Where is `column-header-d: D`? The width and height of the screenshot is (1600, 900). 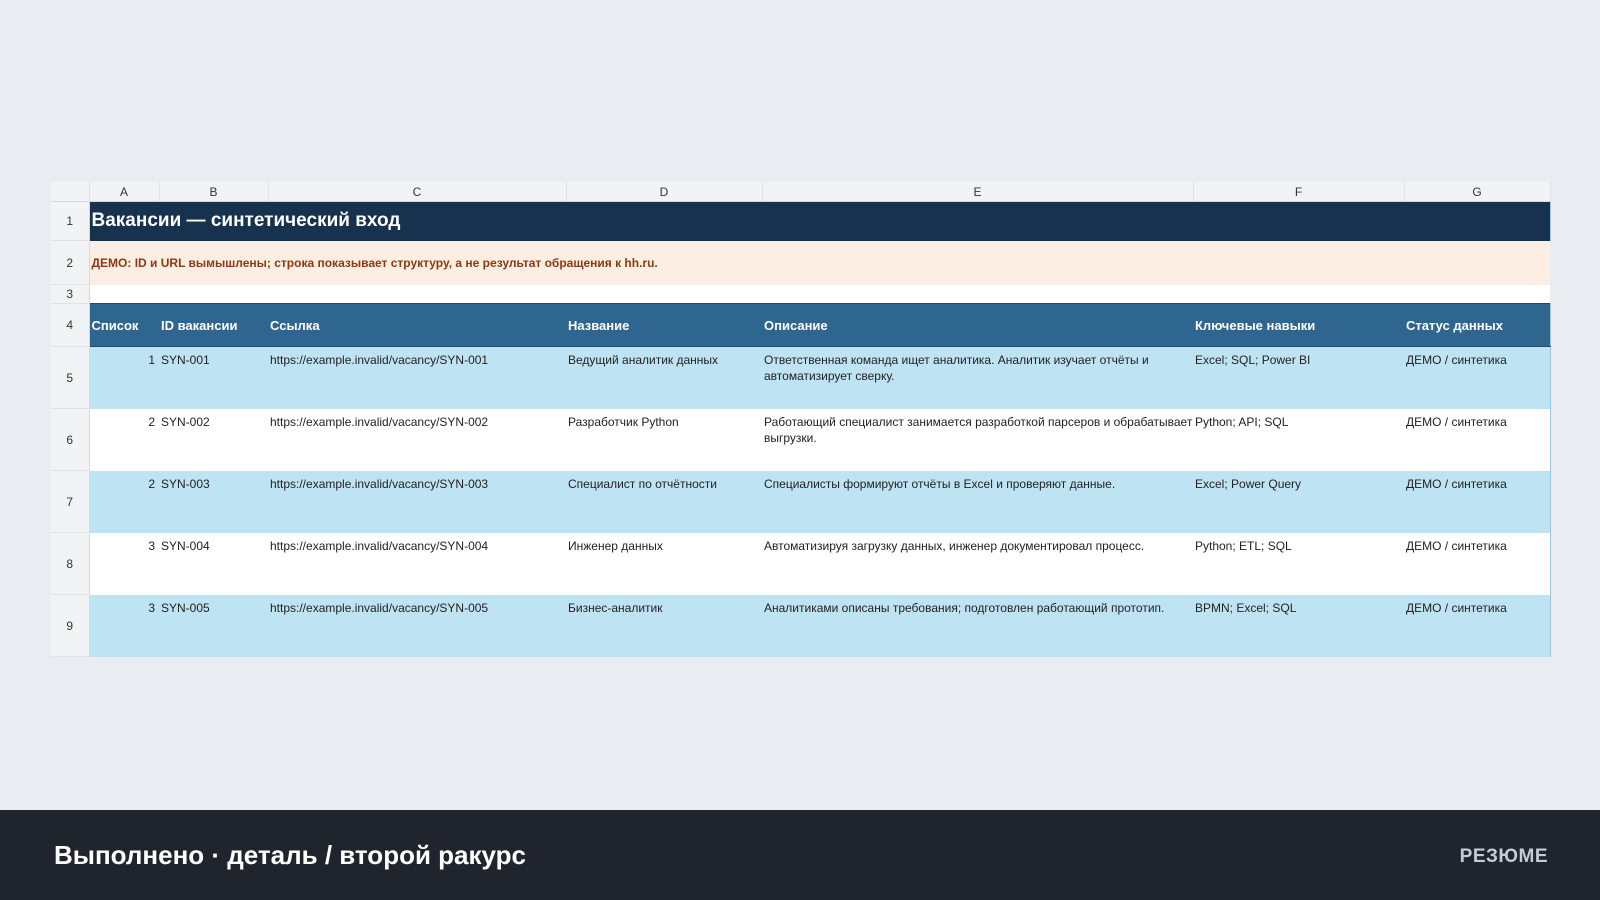 column-header-d: D is located at coordinates (664, 192).